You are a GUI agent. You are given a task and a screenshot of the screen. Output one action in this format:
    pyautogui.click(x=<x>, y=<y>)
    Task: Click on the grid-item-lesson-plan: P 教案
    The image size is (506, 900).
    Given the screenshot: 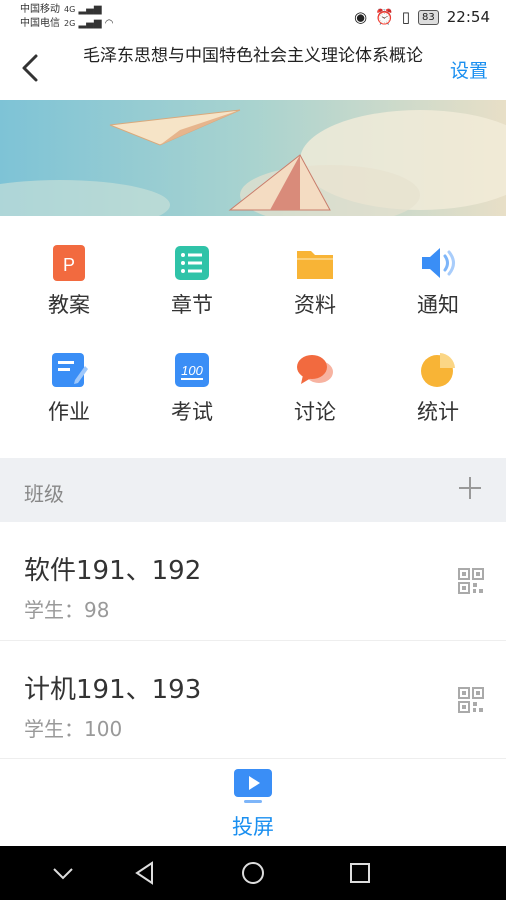 What is the action you would take?
    pyautogui.click(x=69, y=266)
    